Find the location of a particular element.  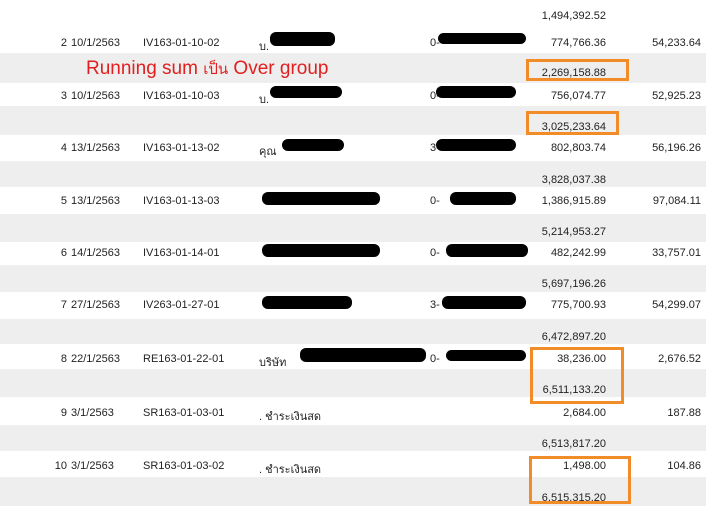

row-amount: 1,386,915.89 is located at coordinates (573, 201).